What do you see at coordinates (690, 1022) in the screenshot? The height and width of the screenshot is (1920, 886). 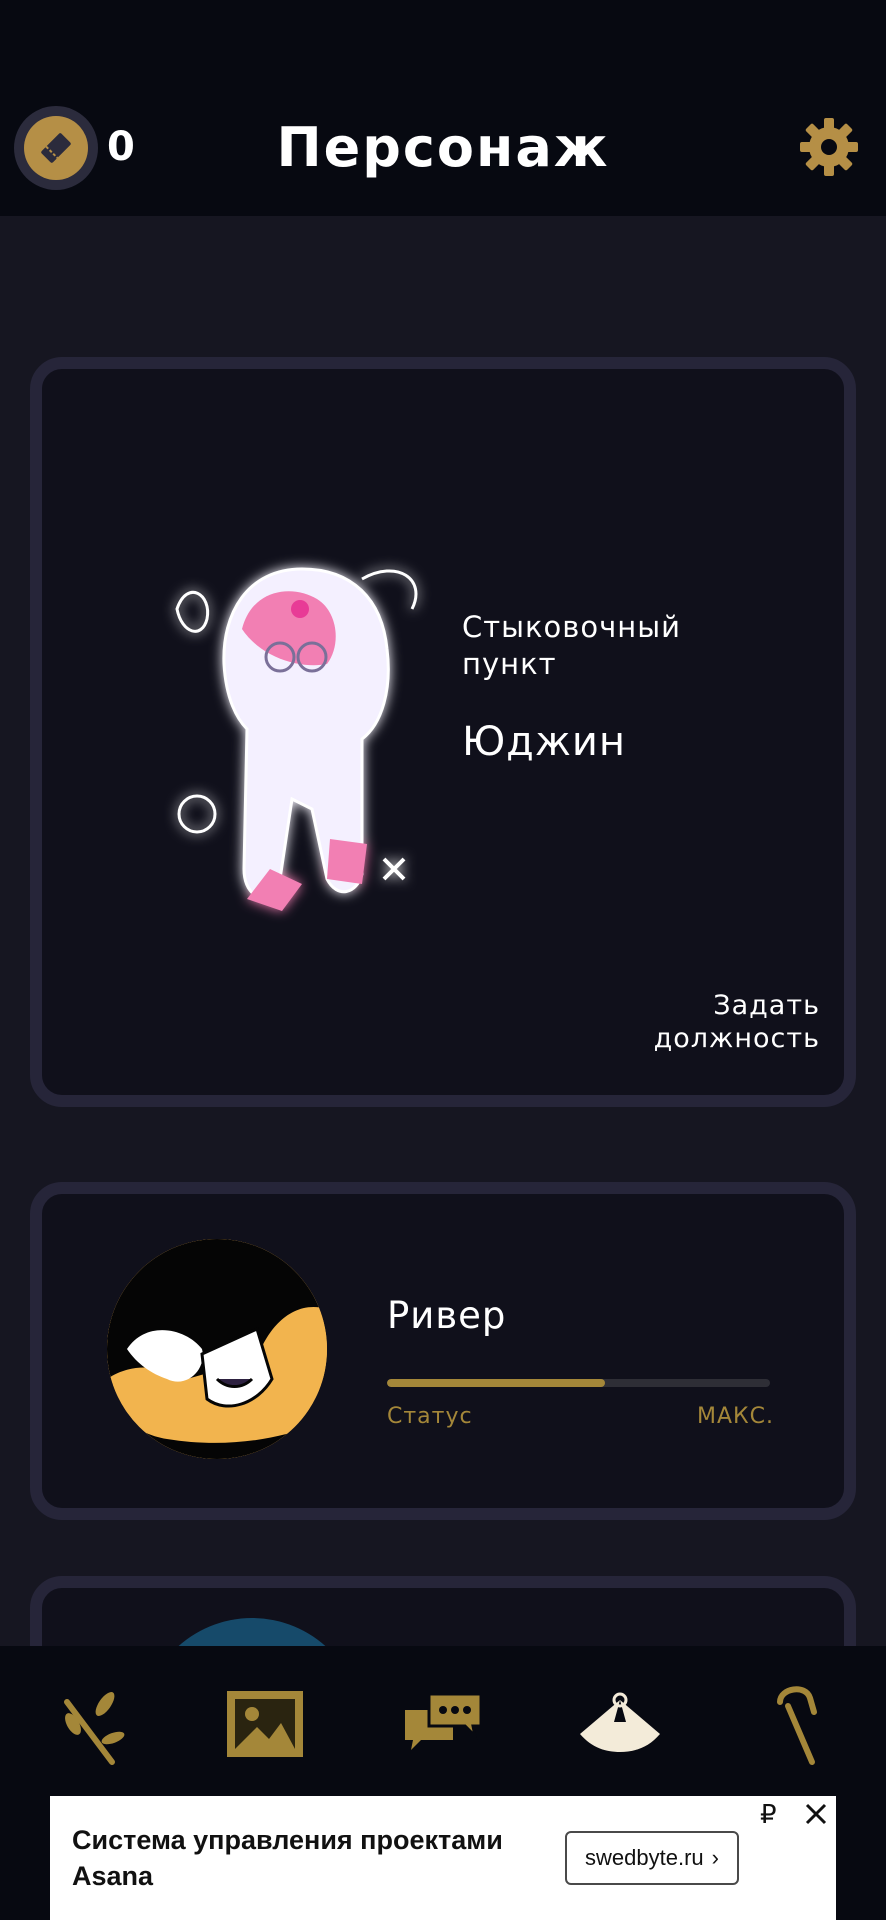 I see `assign-position-link: Задать должность` at bounding box center [690, 1022].